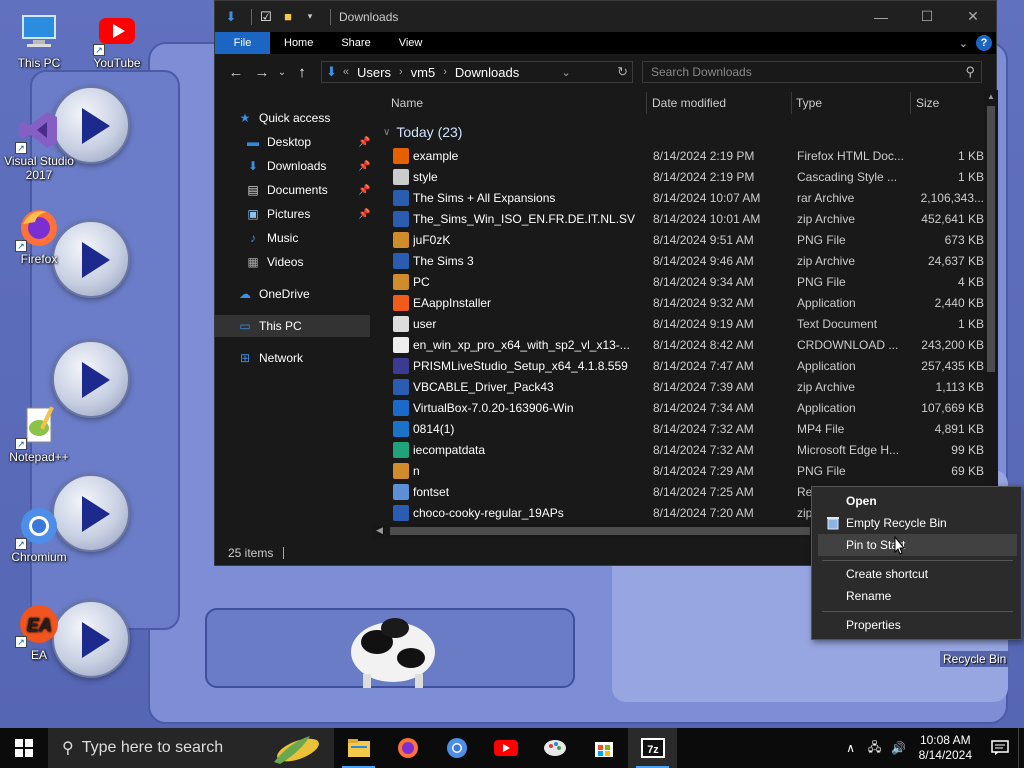 This screenshot has width=1024, height=768. What do you see at coordinates (984, 43) in the screenshot?
I see `help-icon: ?` at bounding box center [984, 43].